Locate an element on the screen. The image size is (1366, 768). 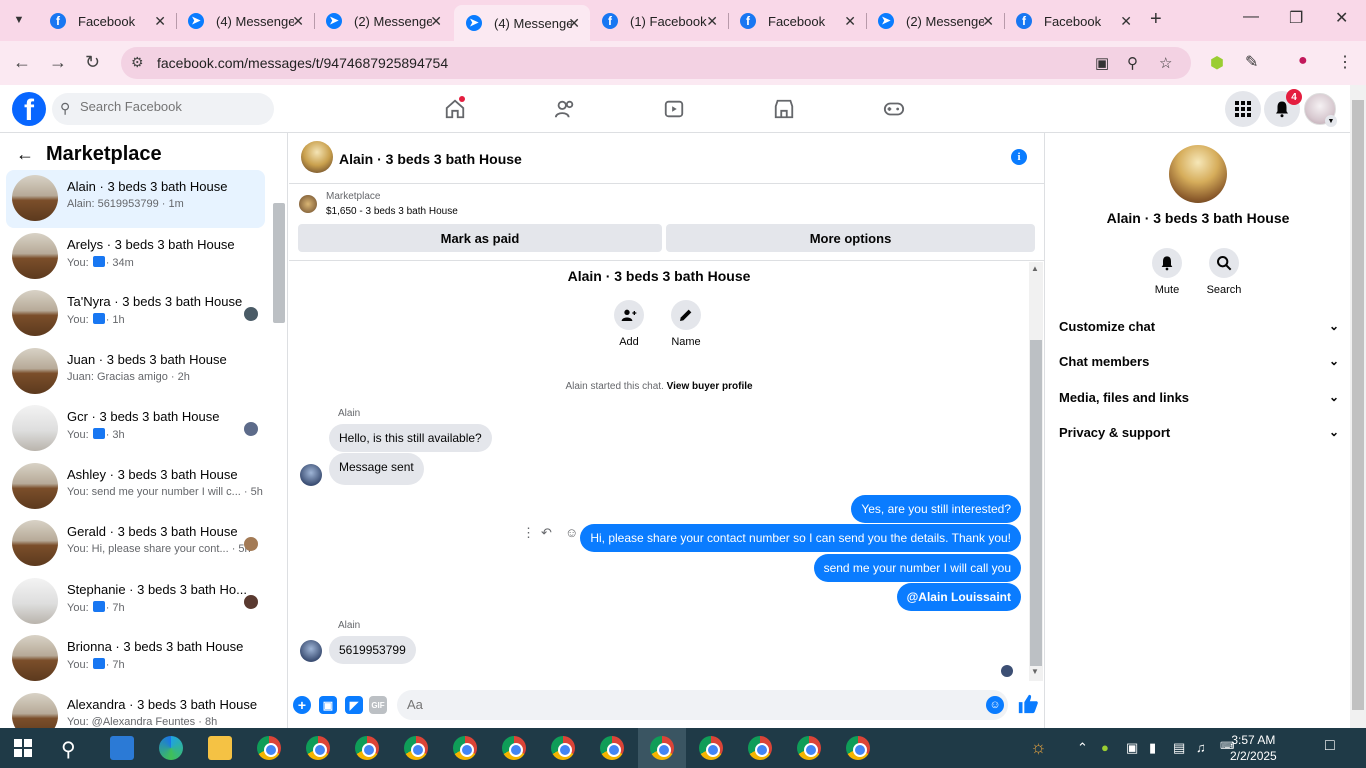
conversation-item: Arelys · 3 beds 3 bath House You: · 34m is located at coordinates (135, 257).